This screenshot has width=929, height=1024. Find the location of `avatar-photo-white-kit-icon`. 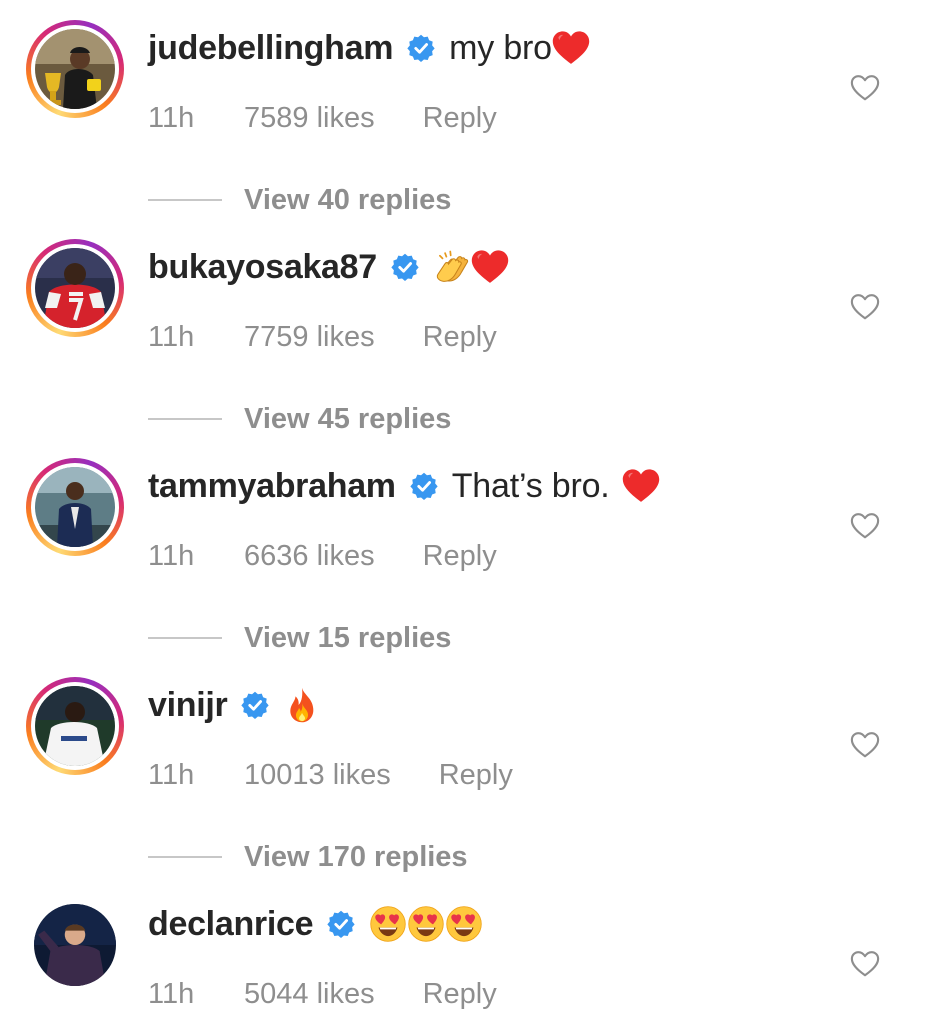

avatar-photo-white-kit-icon is located at coordinates (75, 726).